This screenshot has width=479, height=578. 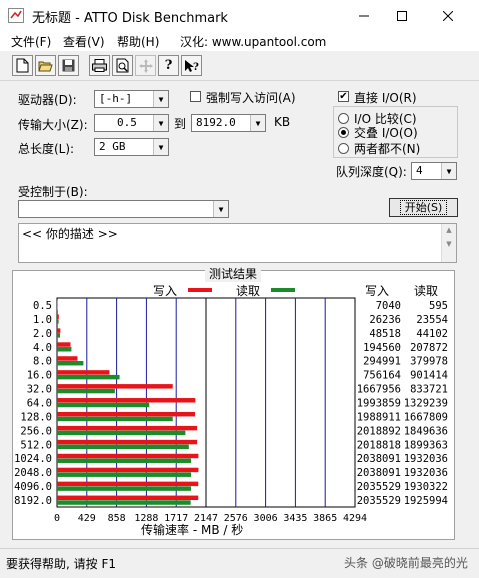 What do you see at coordinates (39, 376) in the screenshot?
I see `y-tick-label: 16.0` at bounding box center [39, 376].